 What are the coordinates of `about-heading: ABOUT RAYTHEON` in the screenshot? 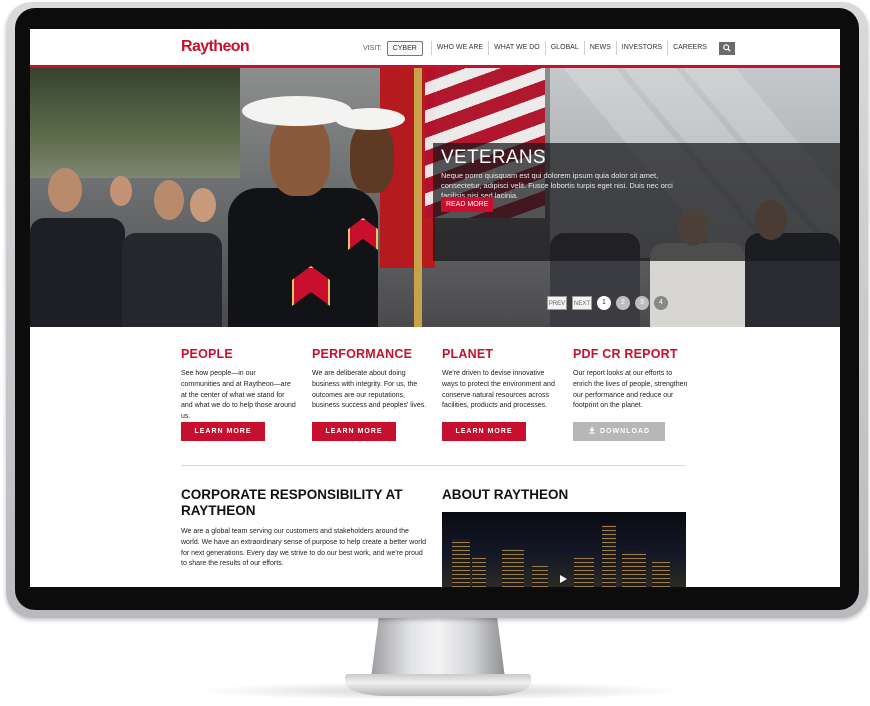 It's located at (505, 494).